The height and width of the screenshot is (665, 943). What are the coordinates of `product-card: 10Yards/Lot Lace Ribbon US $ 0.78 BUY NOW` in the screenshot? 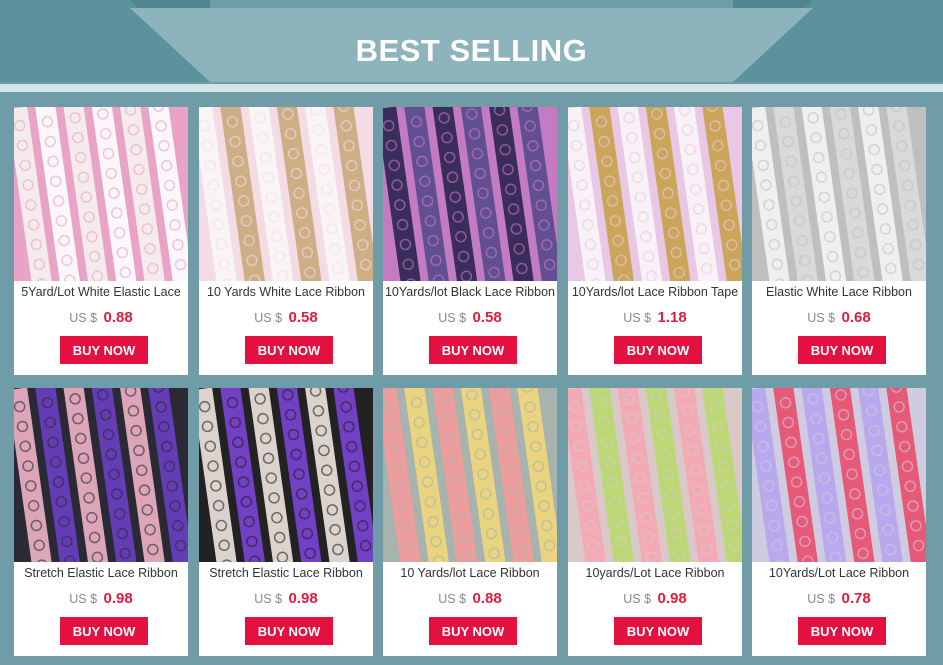 It's located at (839, 522).